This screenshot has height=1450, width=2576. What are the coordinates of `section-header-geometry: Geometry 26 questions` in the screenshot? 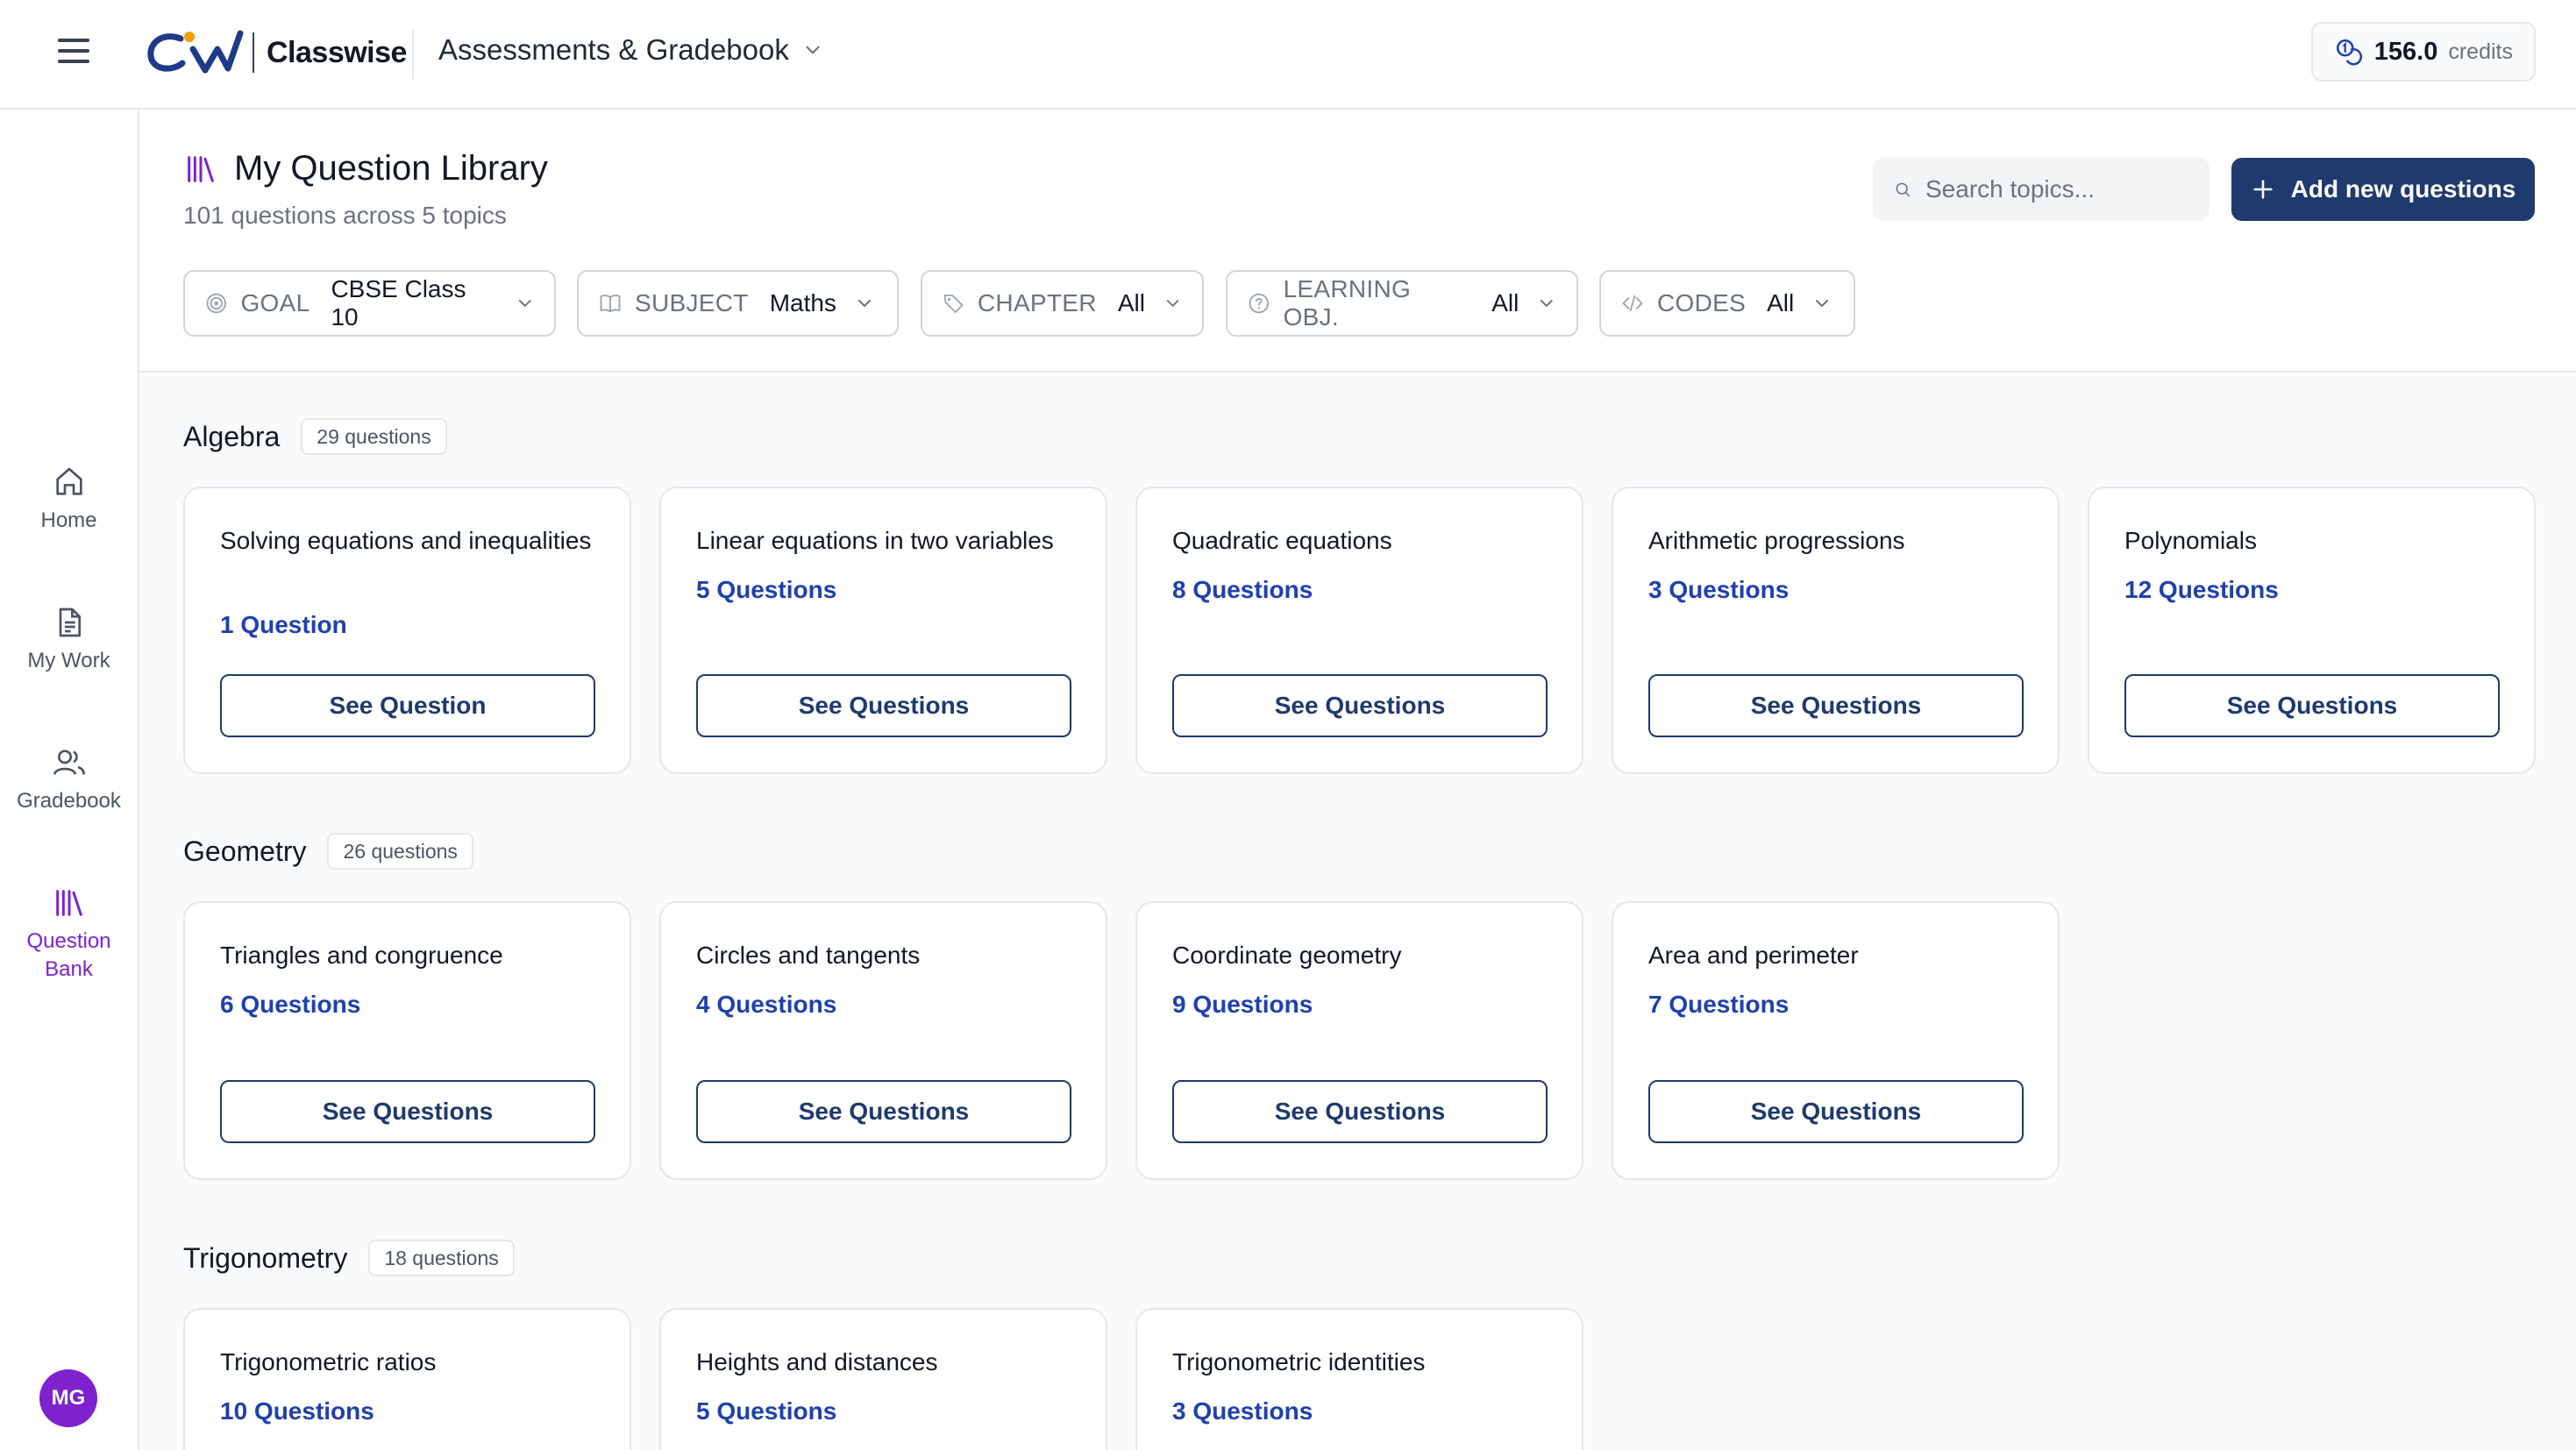 It's located at (328, 851).